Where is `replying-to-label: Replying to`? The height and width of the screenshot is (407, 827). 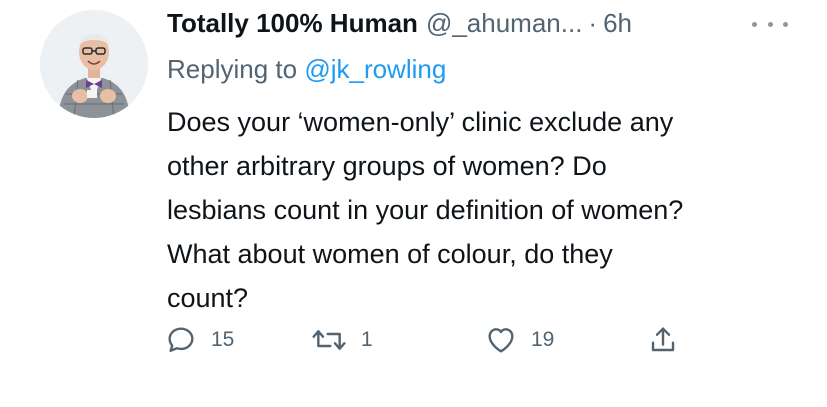
replying-to-label: Replying to is located at coordinates (236, 69).